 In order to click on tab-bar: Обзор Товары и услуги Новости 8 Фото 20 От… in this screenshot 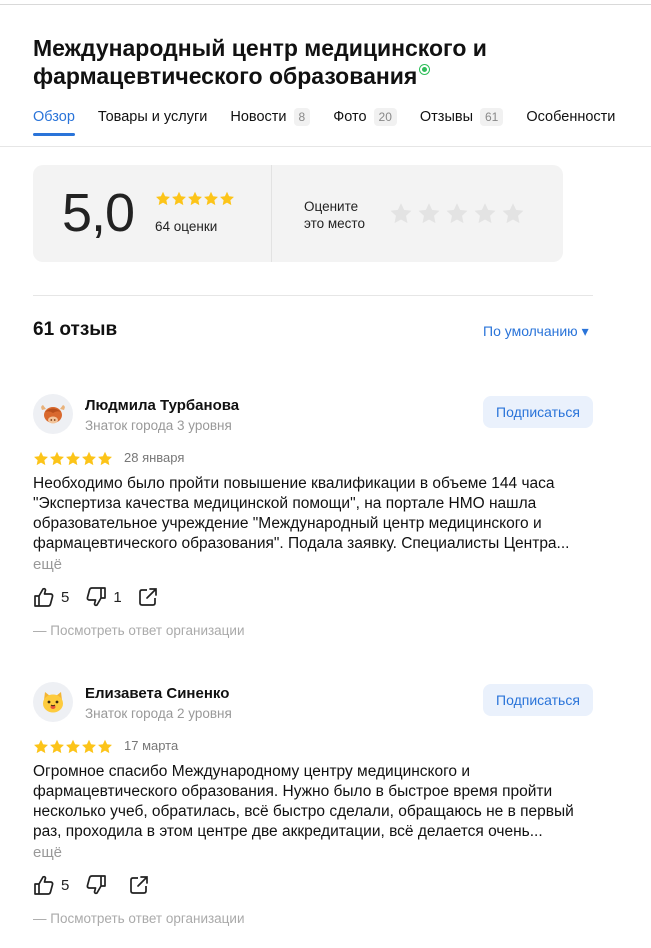, I will do `click(335, 123)`.